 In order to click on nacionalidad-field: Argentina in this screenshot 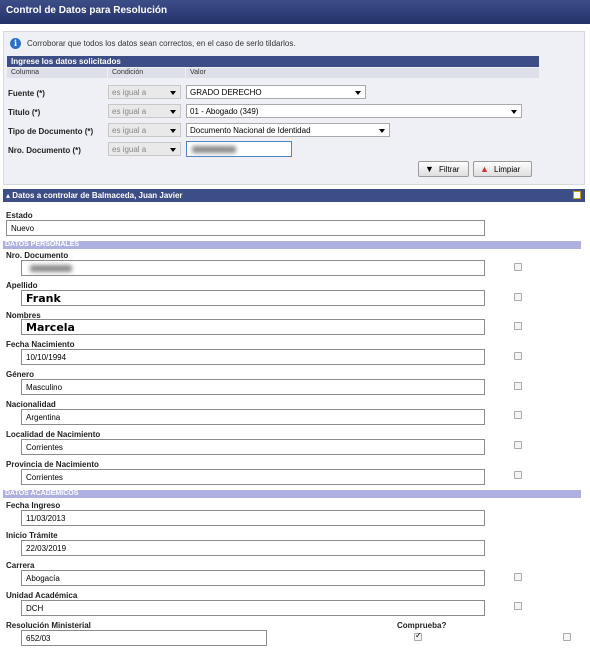, I will do `click(253, 417)`.